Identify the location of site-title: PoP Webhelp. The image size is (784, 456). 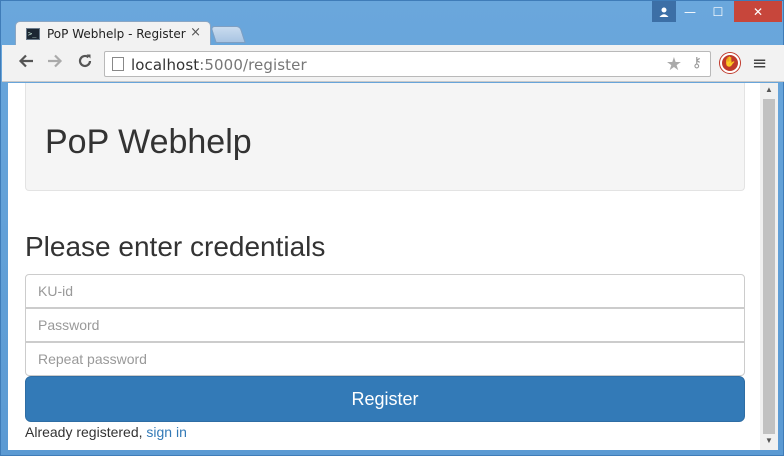
(148, 142).